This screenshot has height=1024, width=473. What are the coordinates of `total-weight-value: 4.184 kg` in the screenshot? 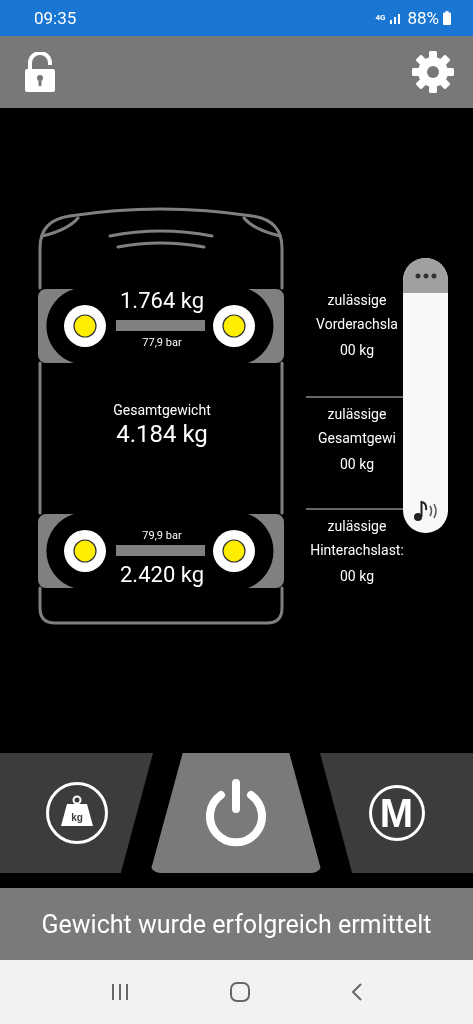 It's located at (162, 434).